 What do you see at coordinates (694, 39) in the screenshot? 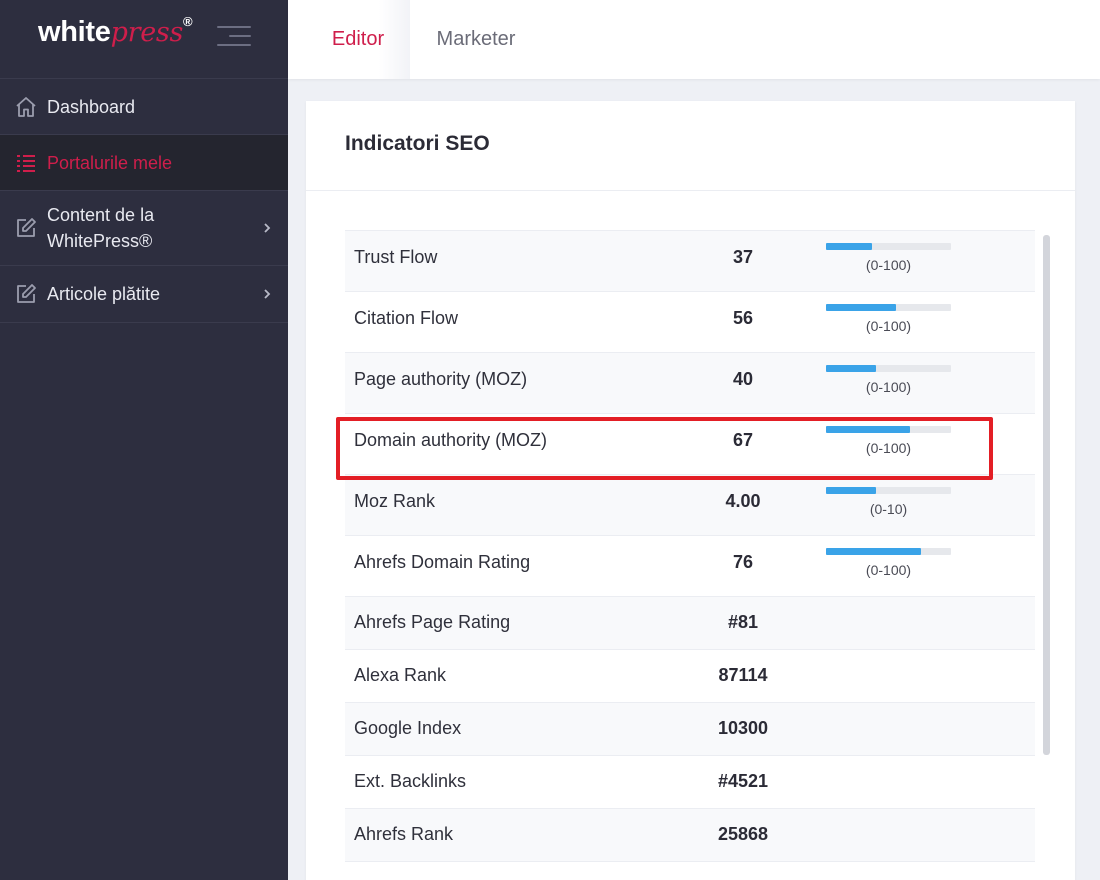
I see `top-bar: Editor Marketer` at bounding box center [694, 39].